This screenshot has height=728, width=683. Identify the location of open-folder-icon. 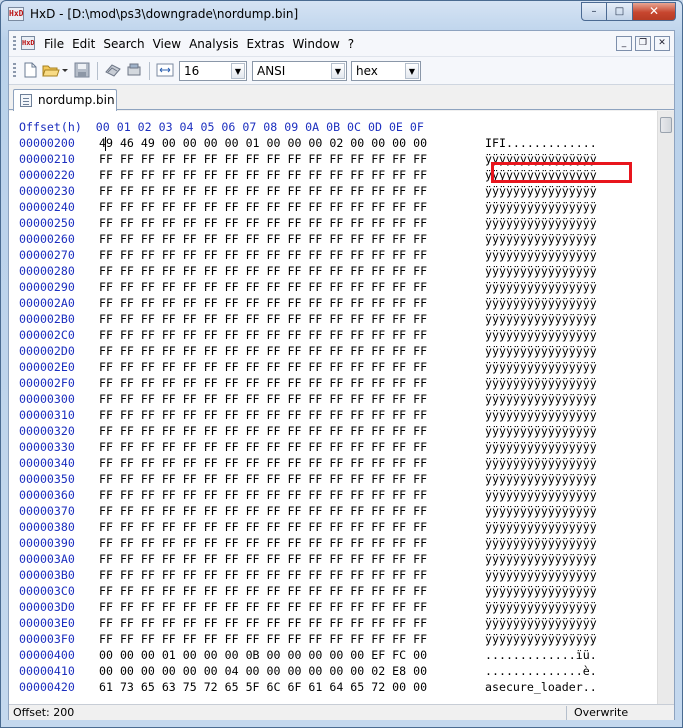
(51, 70).